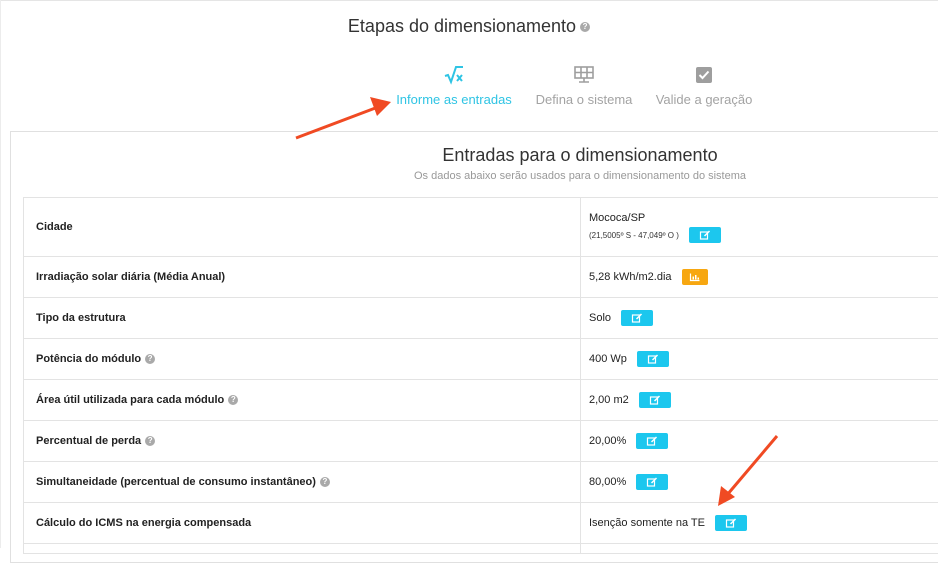 The width and height of the screenshot is (938, 563). I want to click on top-border, so click(469, 0).